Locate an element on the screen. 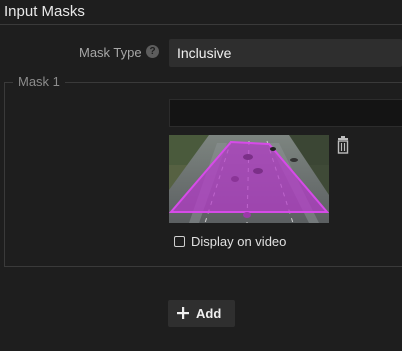 The width and height of the screenshot is (402, 351). trash-icon is located at coordinates (343, 145).